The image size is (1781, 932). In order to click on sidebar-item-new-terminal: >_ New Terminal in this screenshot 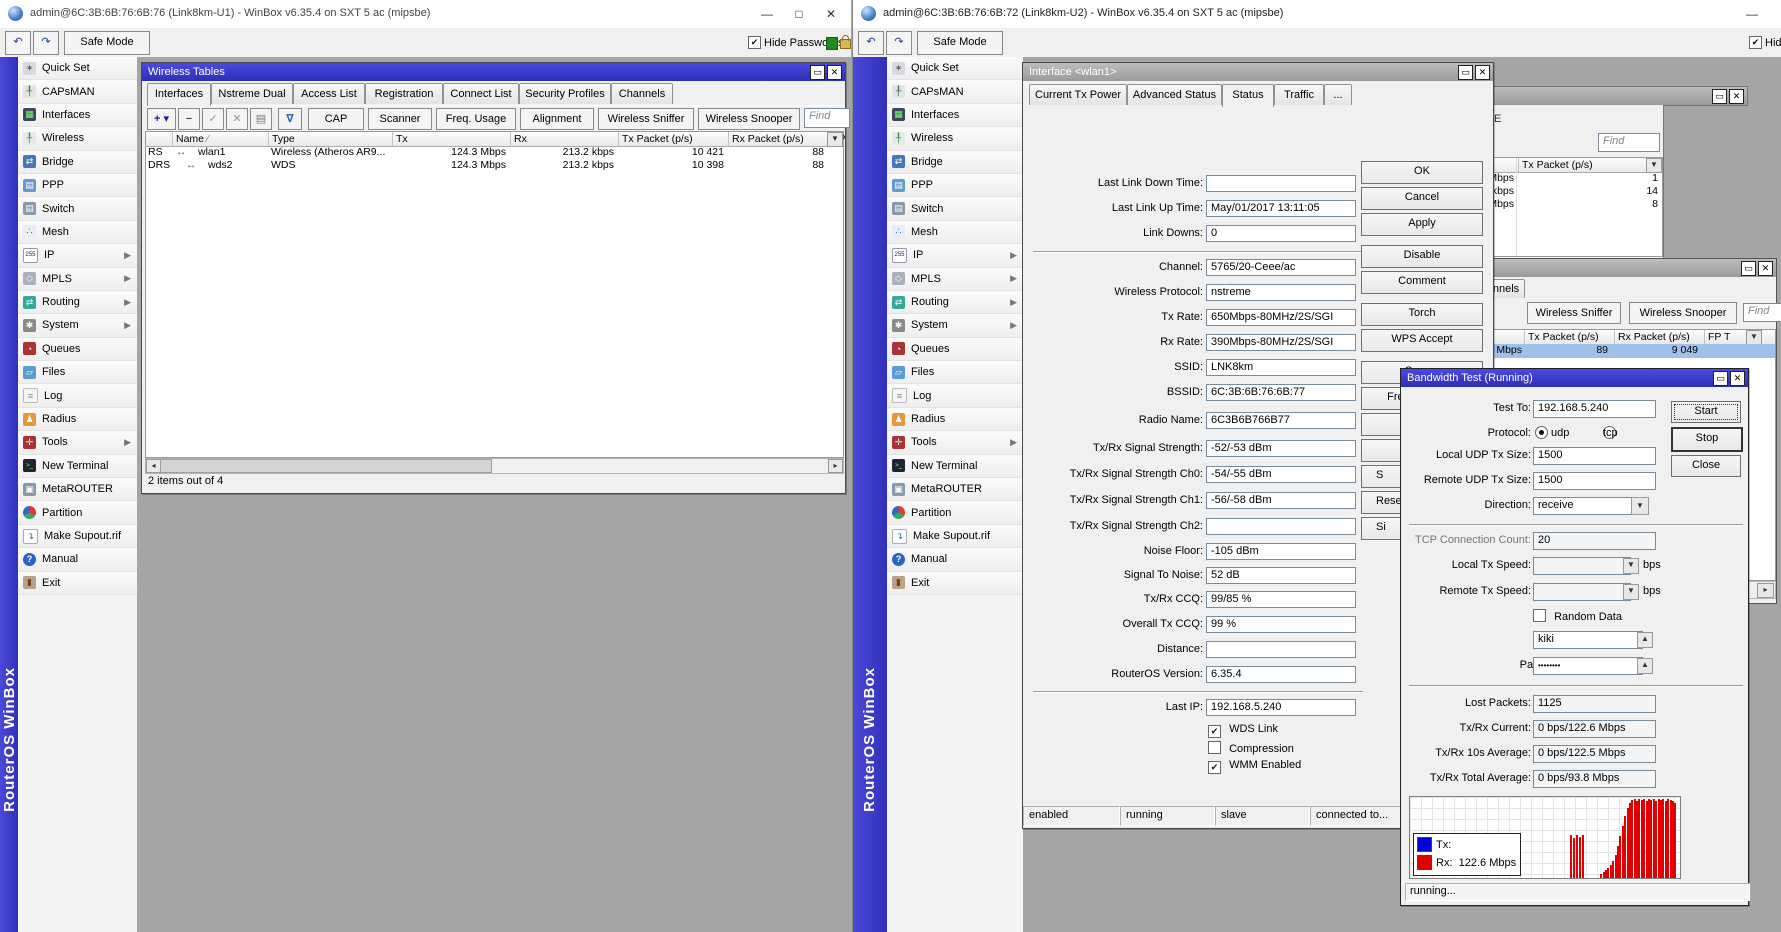, I will do `click(77, 466)`.